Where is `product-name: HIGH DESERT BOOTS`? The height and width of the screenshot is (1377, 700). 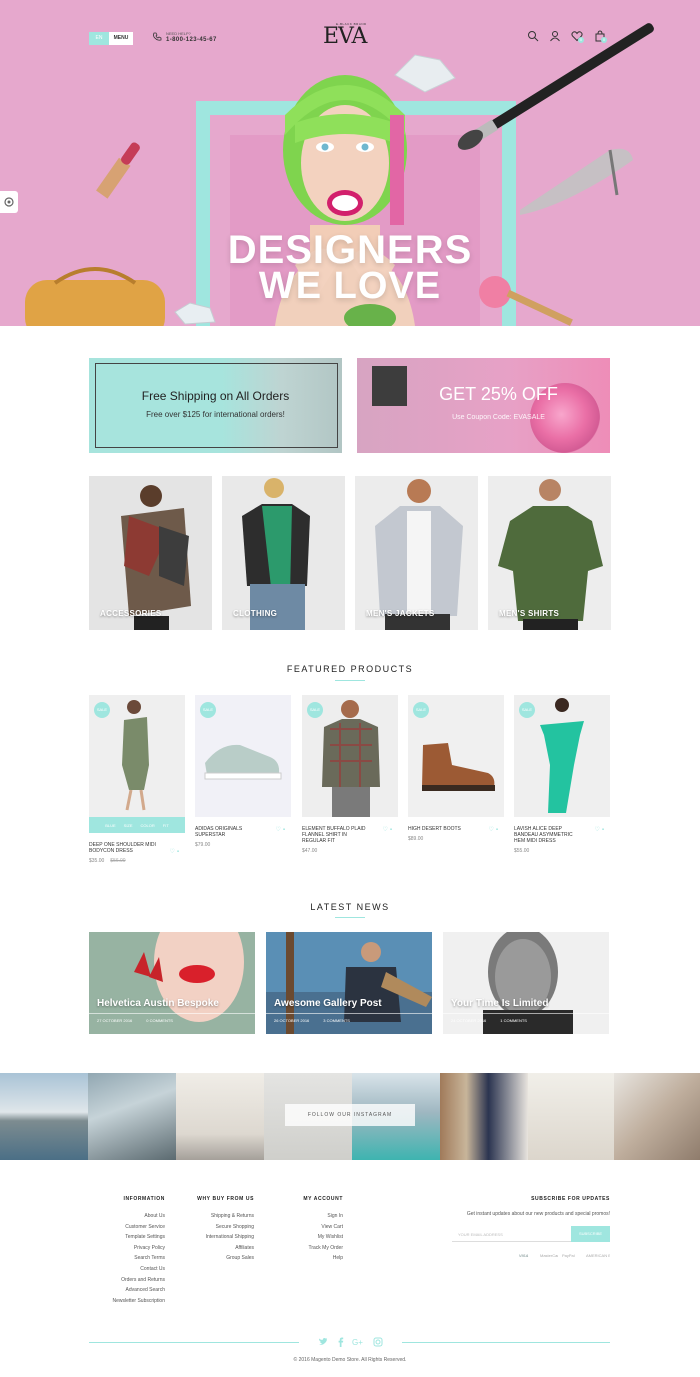 product-name: HIGH DESERT BOOTS is located at coordinates (443, 829).